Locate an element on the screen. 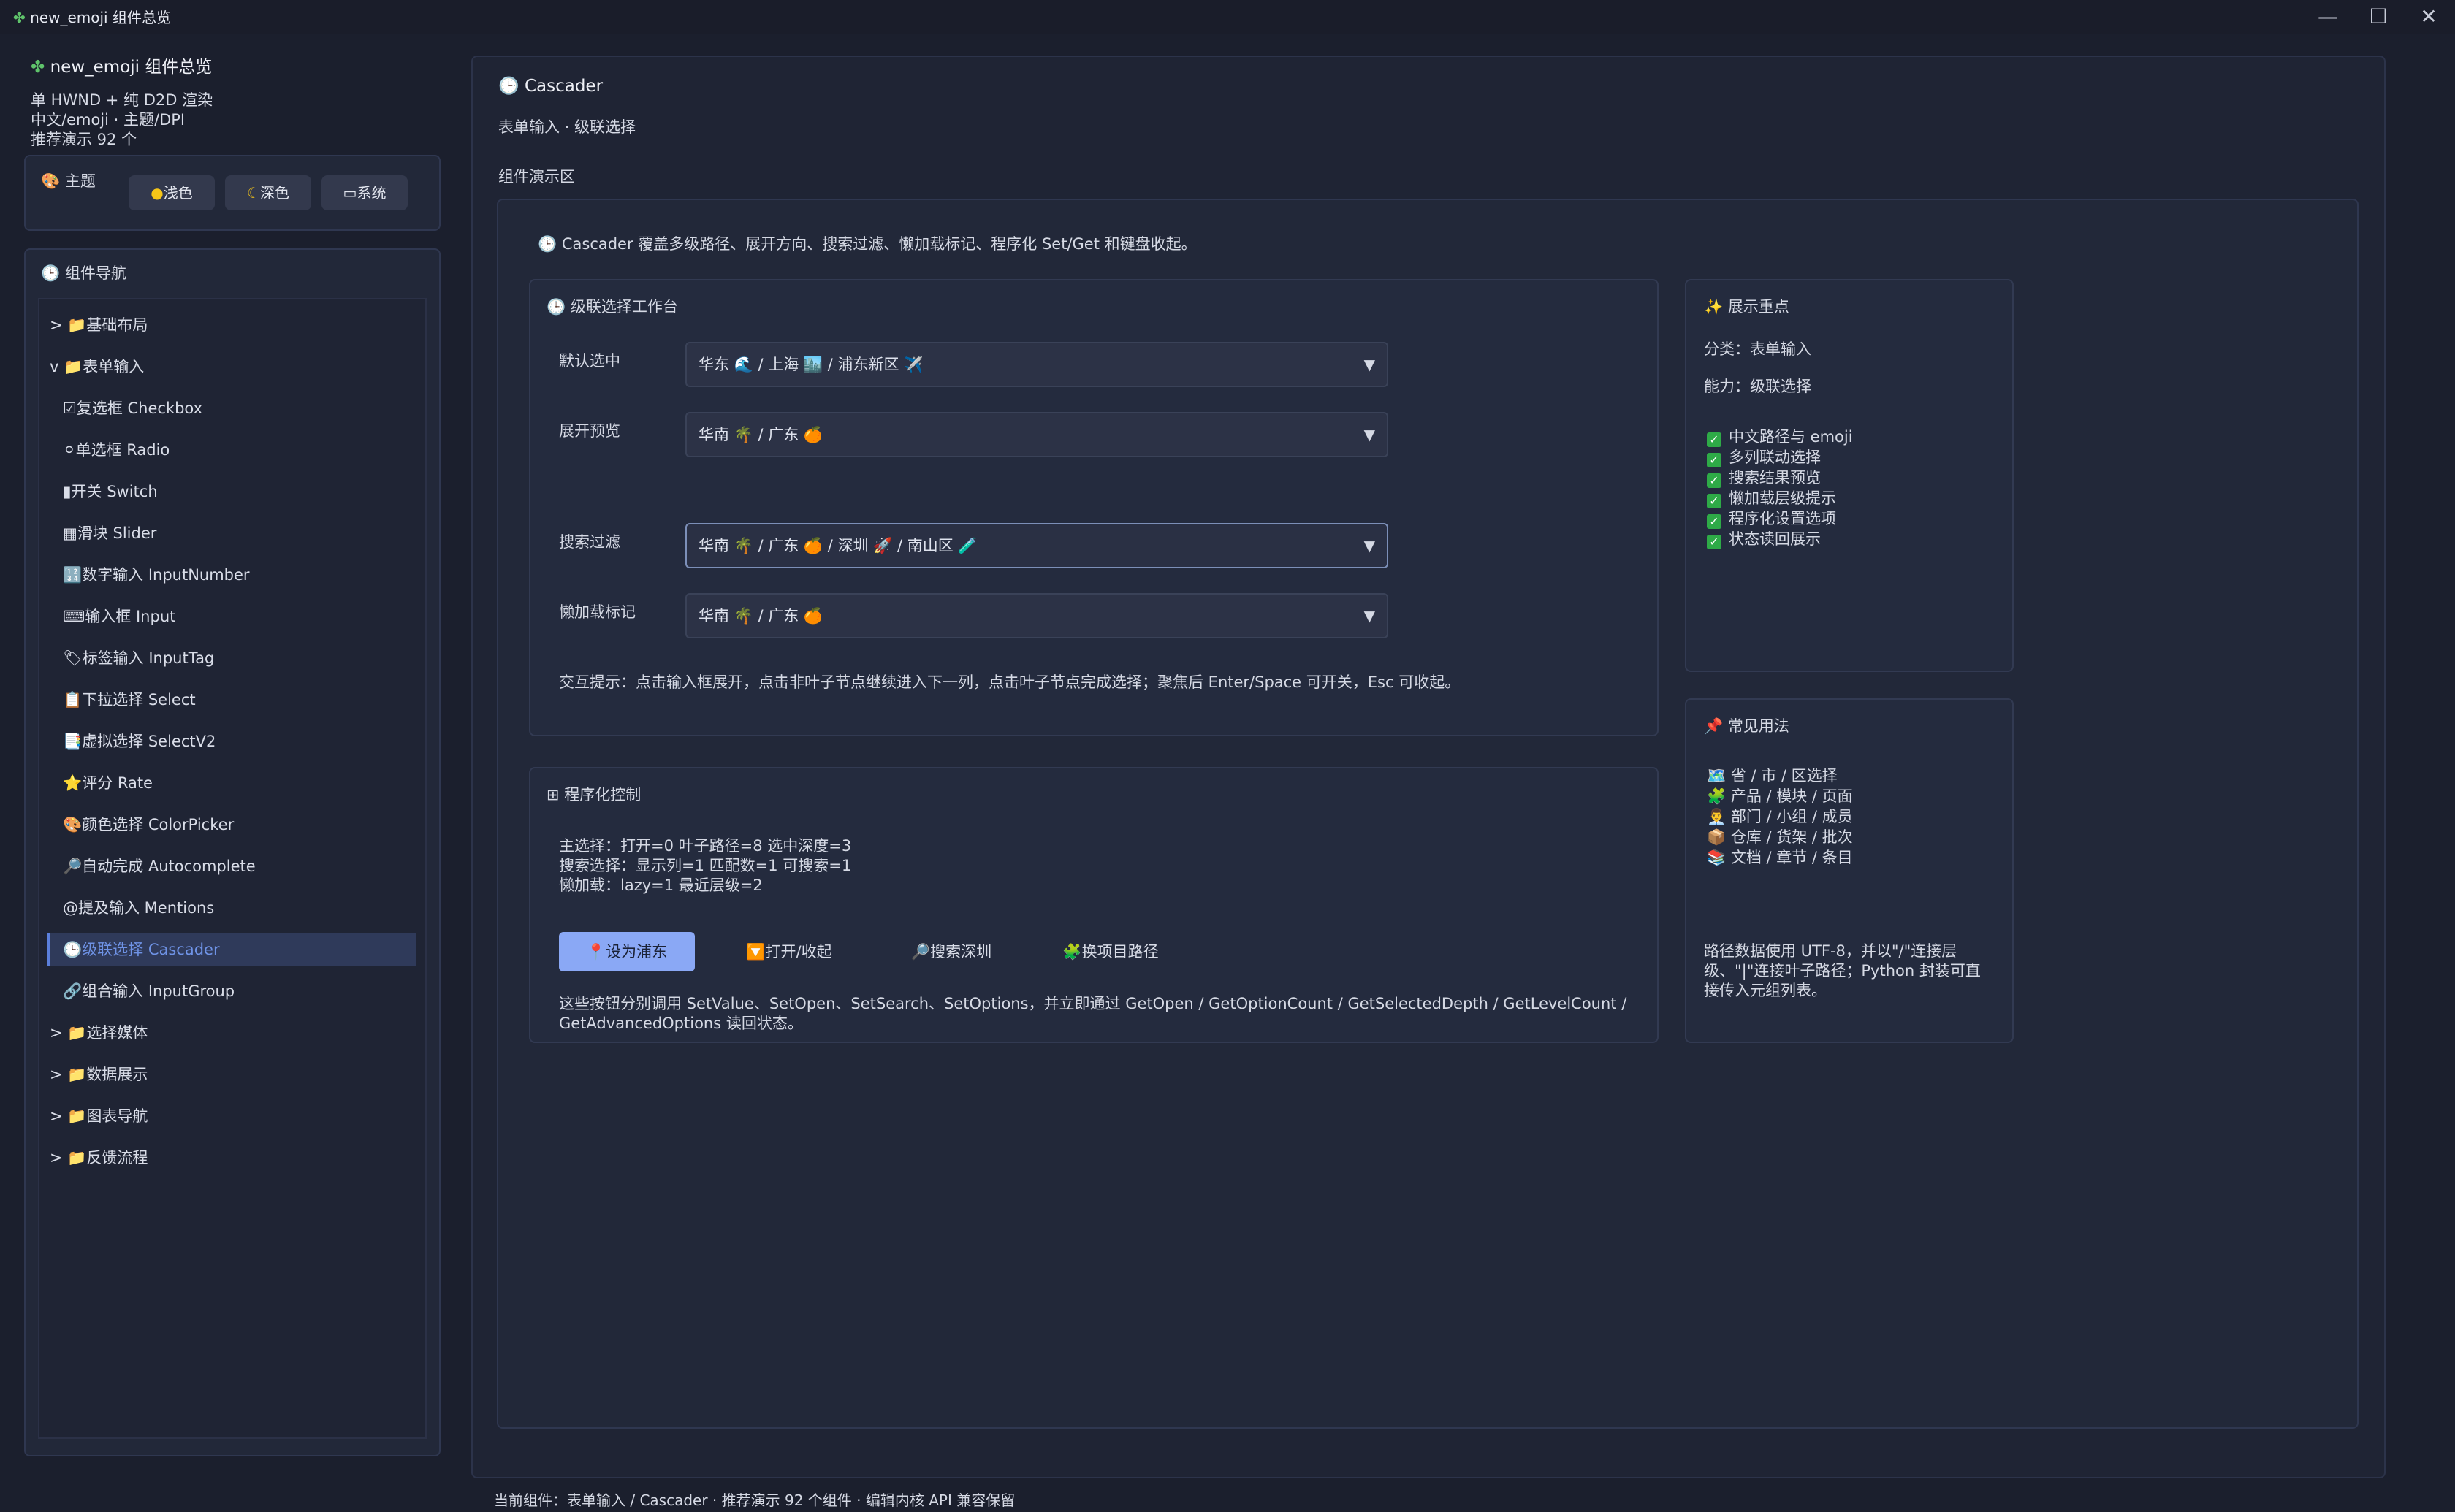 The height and width of the screenshot is (1512, 2455). usage-item: 📦 仓库 / 货架 / 批次 is located at coordinates (1780, 837).